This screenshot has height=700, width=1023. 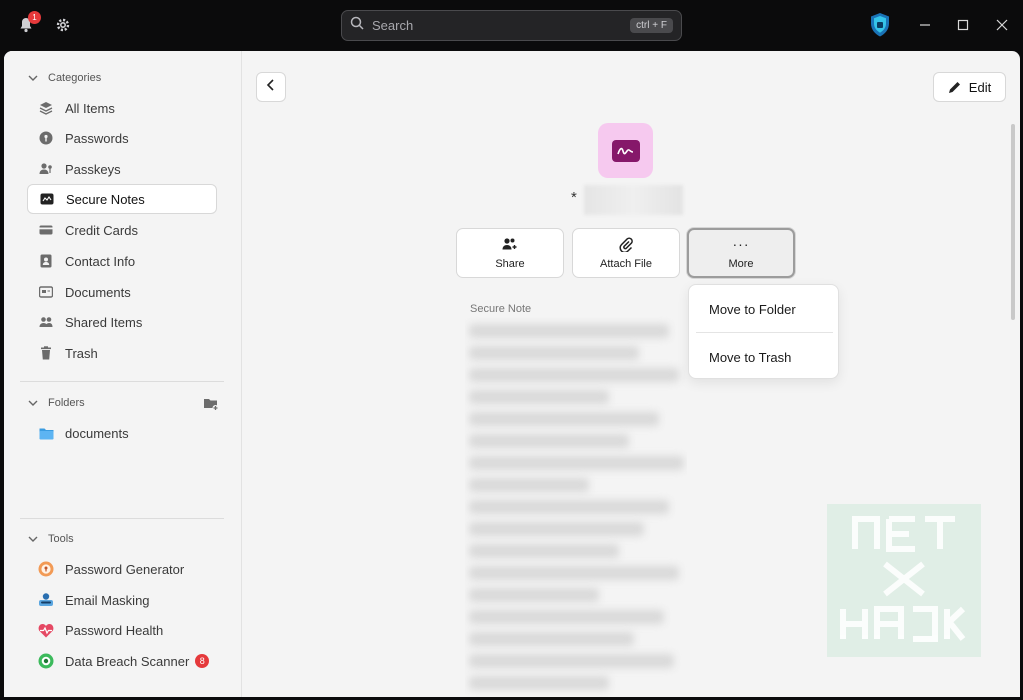 I want to click on menu-item-move-to-trash: Move to Trash, so click(x=750, y=357).